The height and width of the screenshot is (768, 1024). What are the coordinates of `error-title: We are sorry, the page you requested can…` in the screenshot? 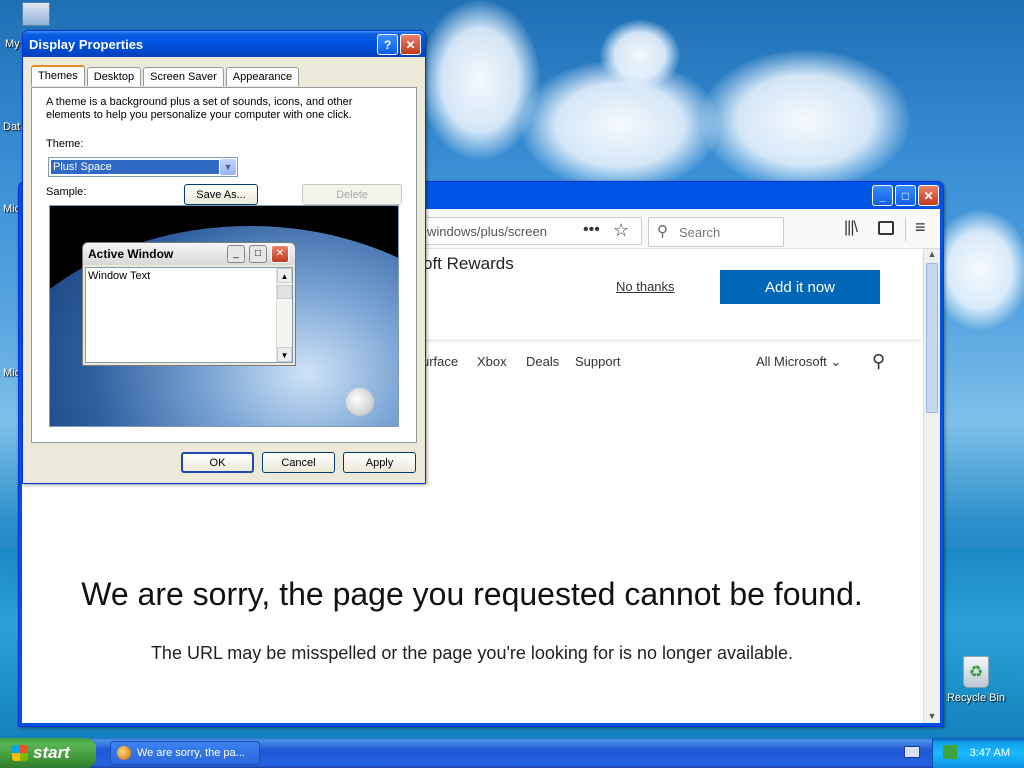 It's located at (472, 594).